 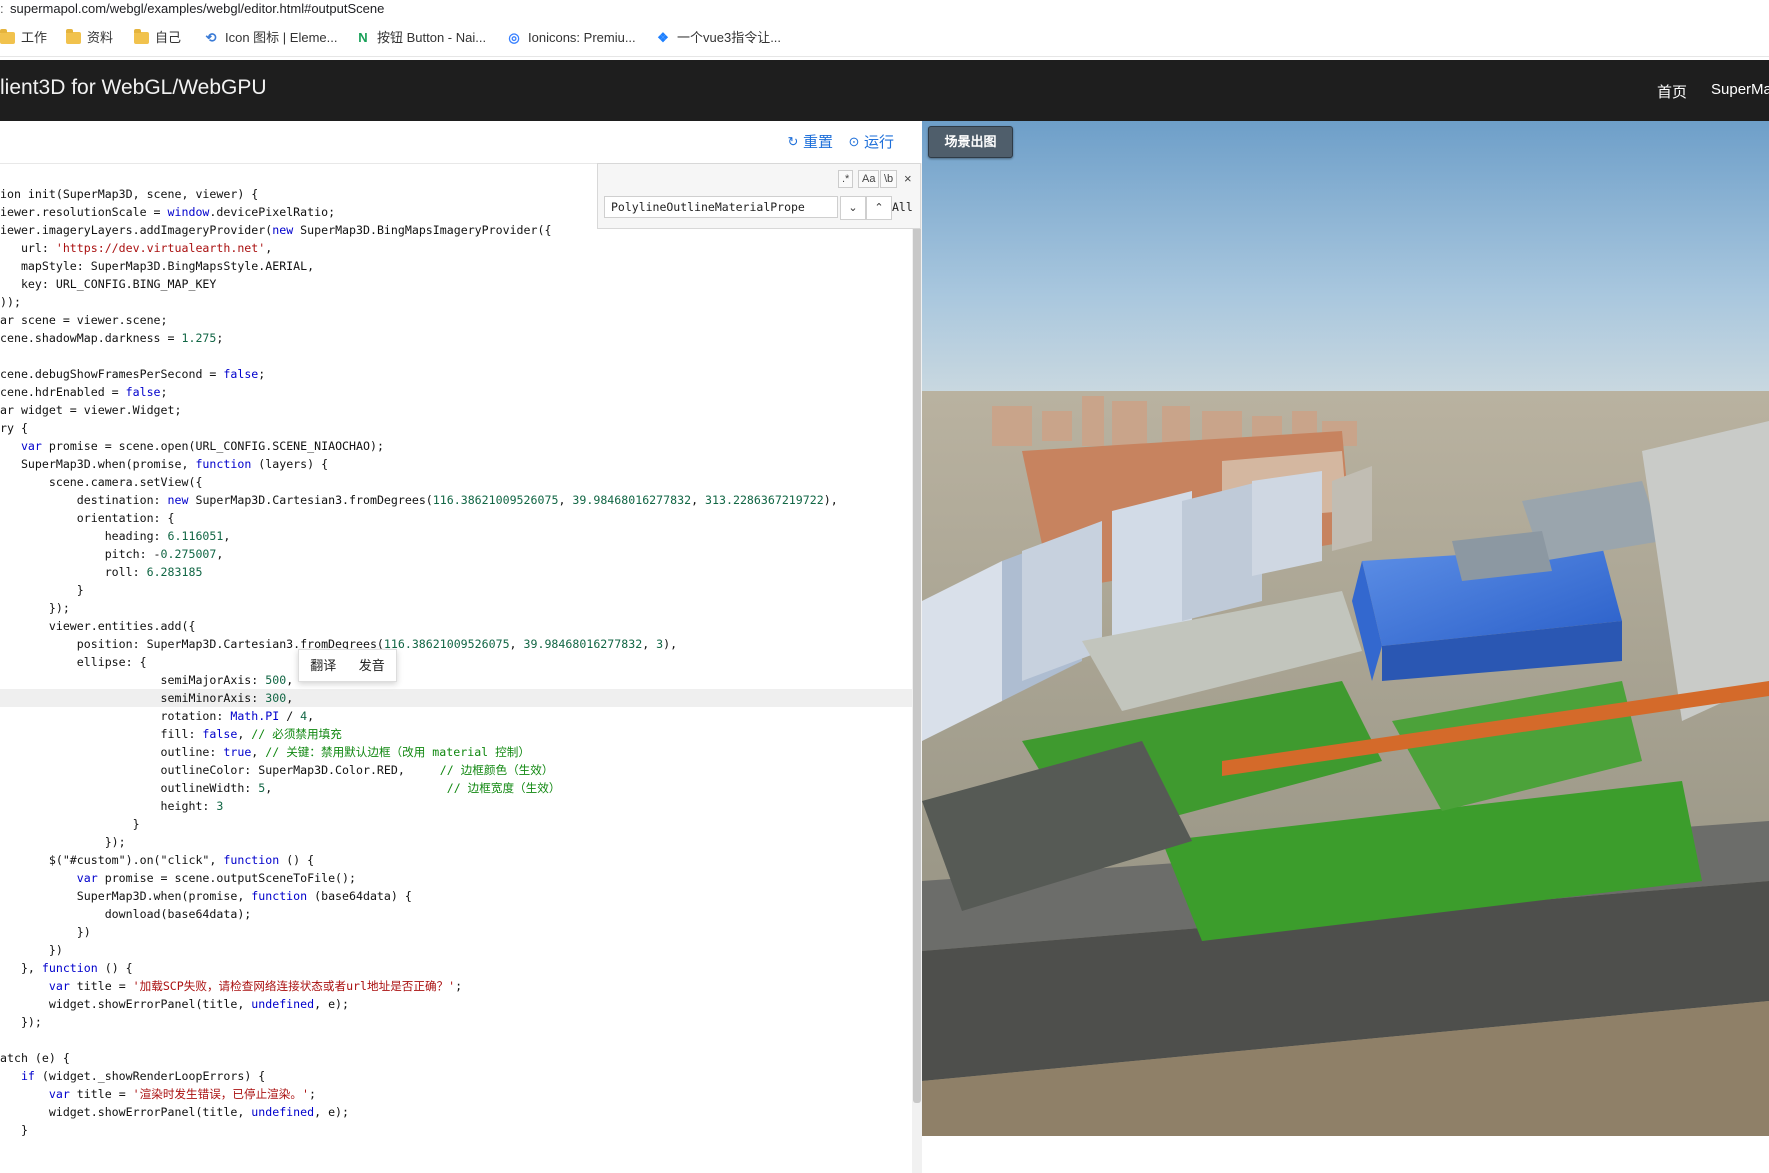 What do you see at coordinates (663, 37) in the screenshot?
I see `juejin-logo-icon: ❖` at bounding box center [663, 37].